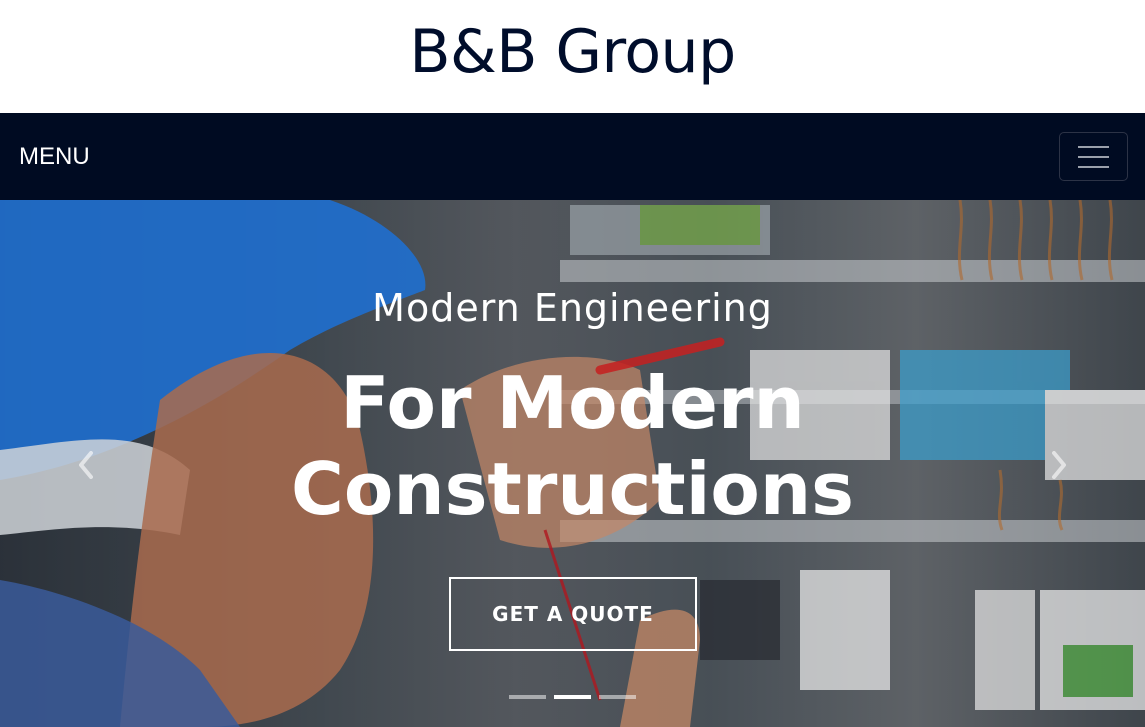 The image size is (1145, 727). I want to click on hero-headline-line2: Constructions, so click(572, 489).